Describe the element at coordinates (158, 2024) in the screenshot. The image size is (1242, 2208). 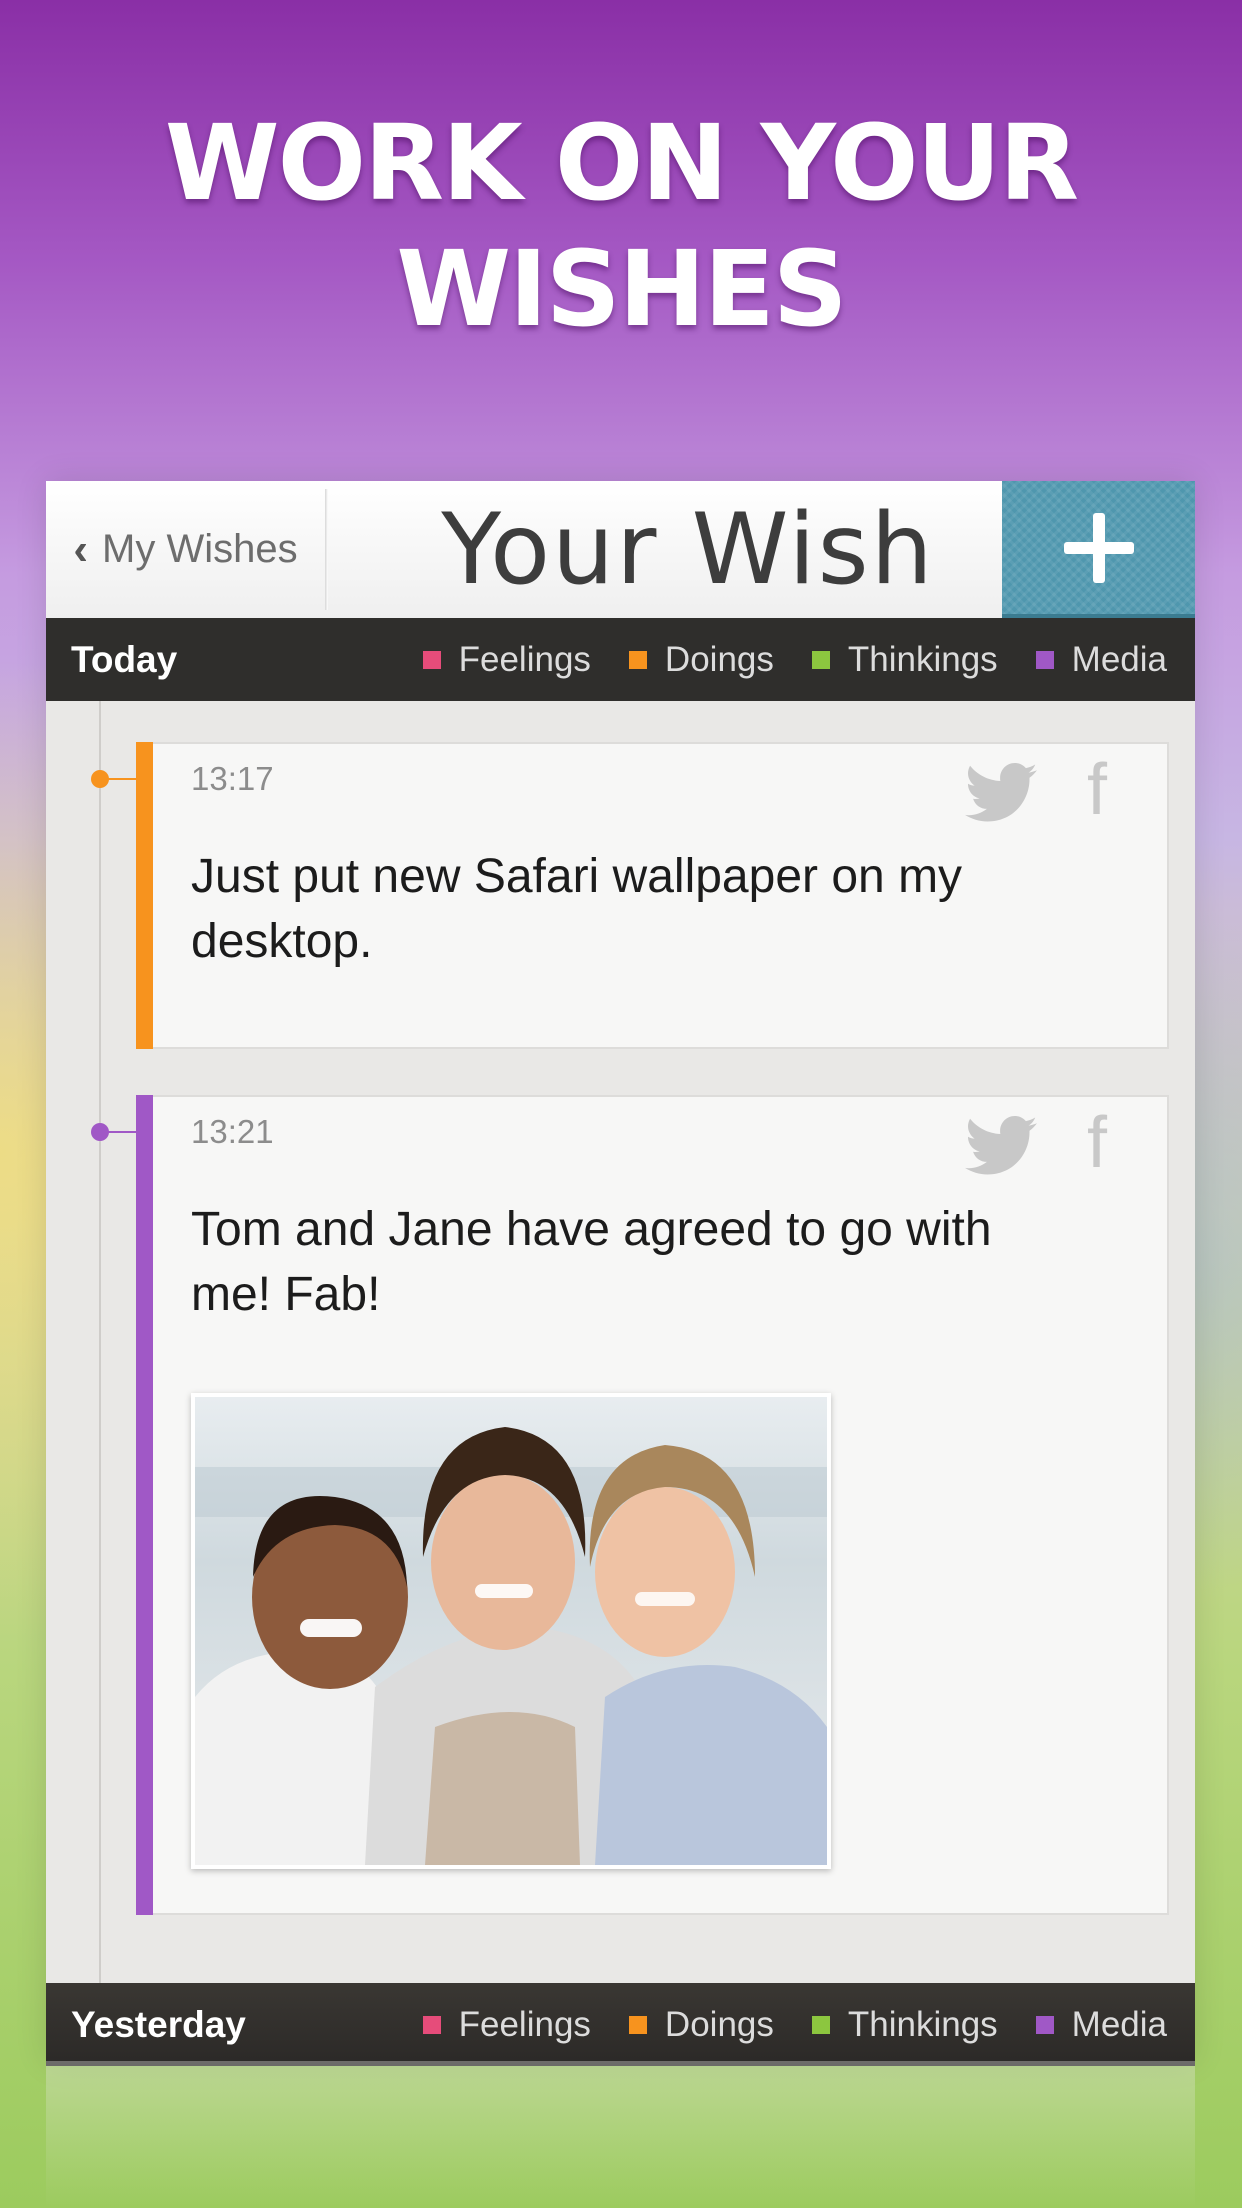
I see `section-title-yesterday: Yesterday` at that location.